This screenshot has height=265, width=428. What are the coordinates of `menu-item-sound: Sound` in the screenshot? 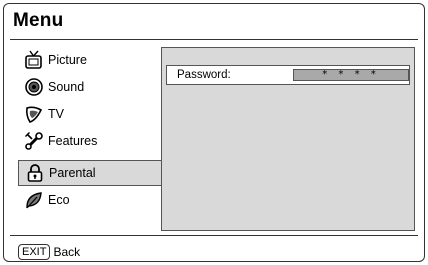 It's located at (89, 87).